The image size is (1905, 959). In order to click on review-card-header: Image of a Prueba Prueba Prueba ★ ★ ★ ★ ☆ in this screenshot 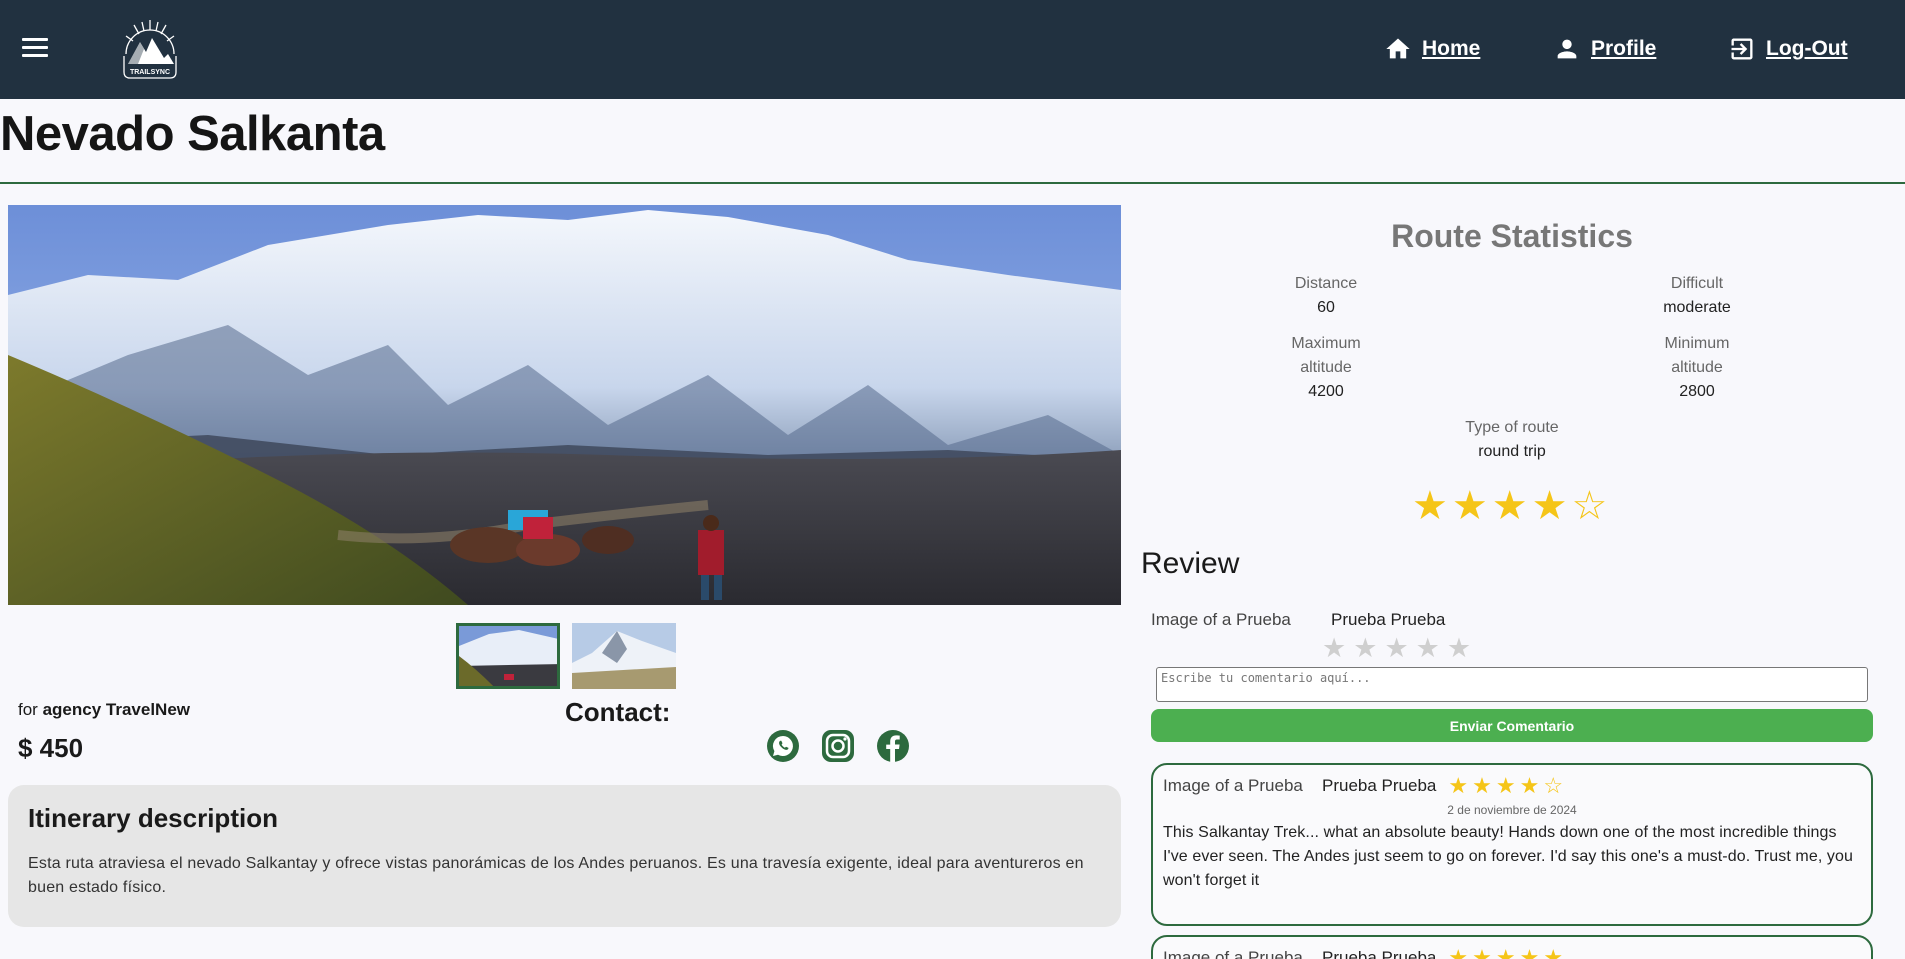, I will do `click(1512, 786)`.